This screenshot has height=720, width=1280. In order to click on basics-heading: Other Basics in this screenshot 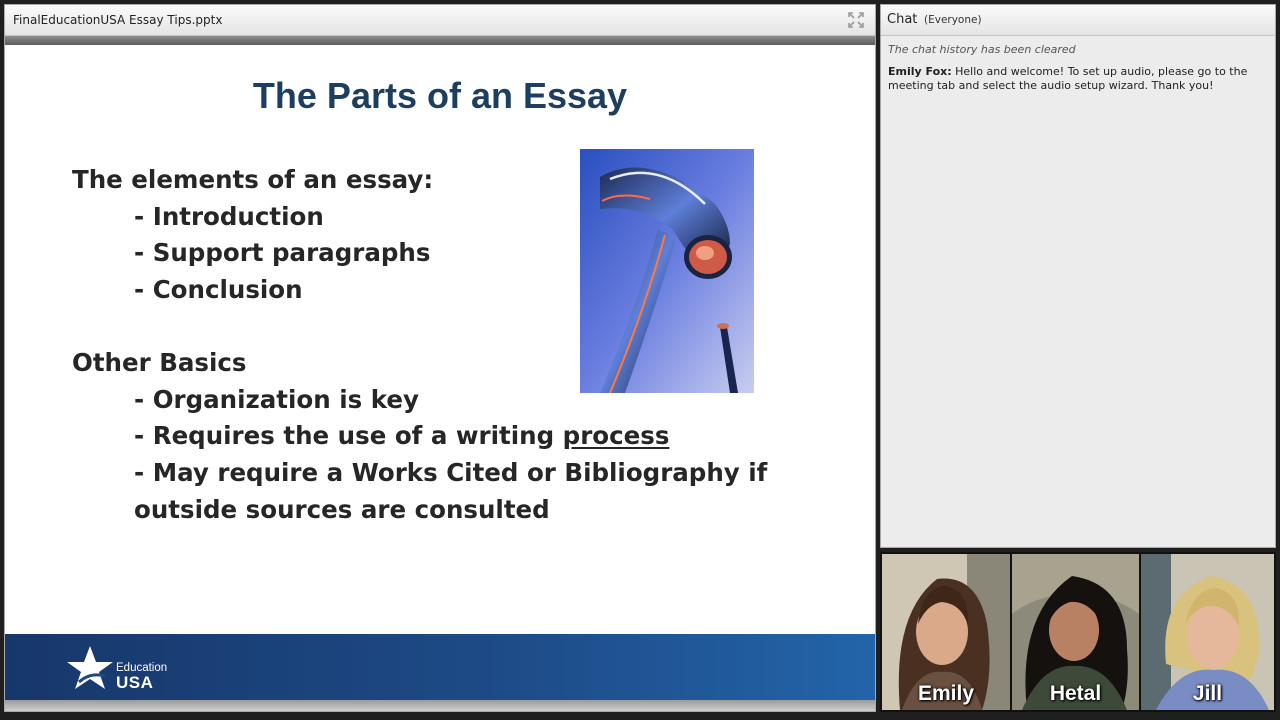, I will do `click(159, 362)`.